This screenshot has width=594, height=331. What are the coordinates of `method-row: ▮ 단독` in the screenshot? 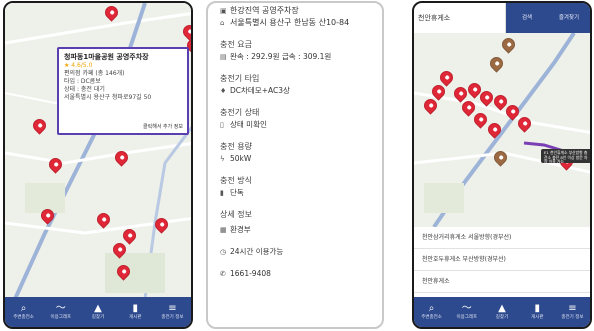 It's located at (299, 193).